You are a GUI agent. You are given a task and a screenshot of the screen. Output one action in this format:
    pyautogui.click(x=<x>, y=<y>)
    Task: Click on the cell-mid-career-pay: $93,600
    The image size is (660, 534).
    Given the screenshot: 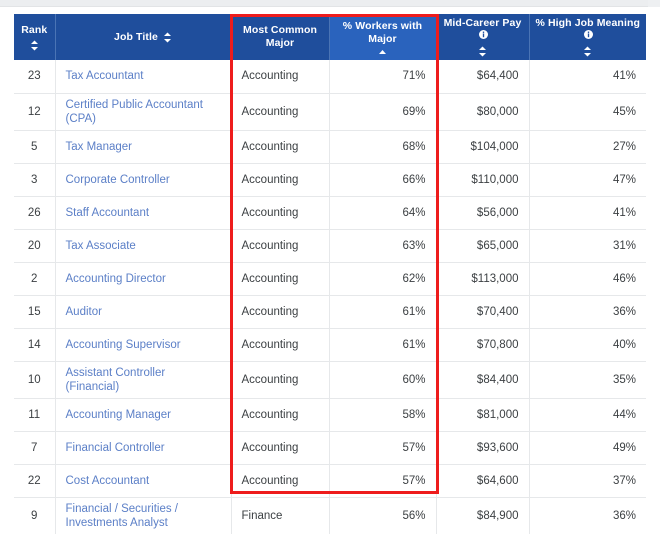 What is the action you would take?
    pyautogui.click(x=483, y=448)
    